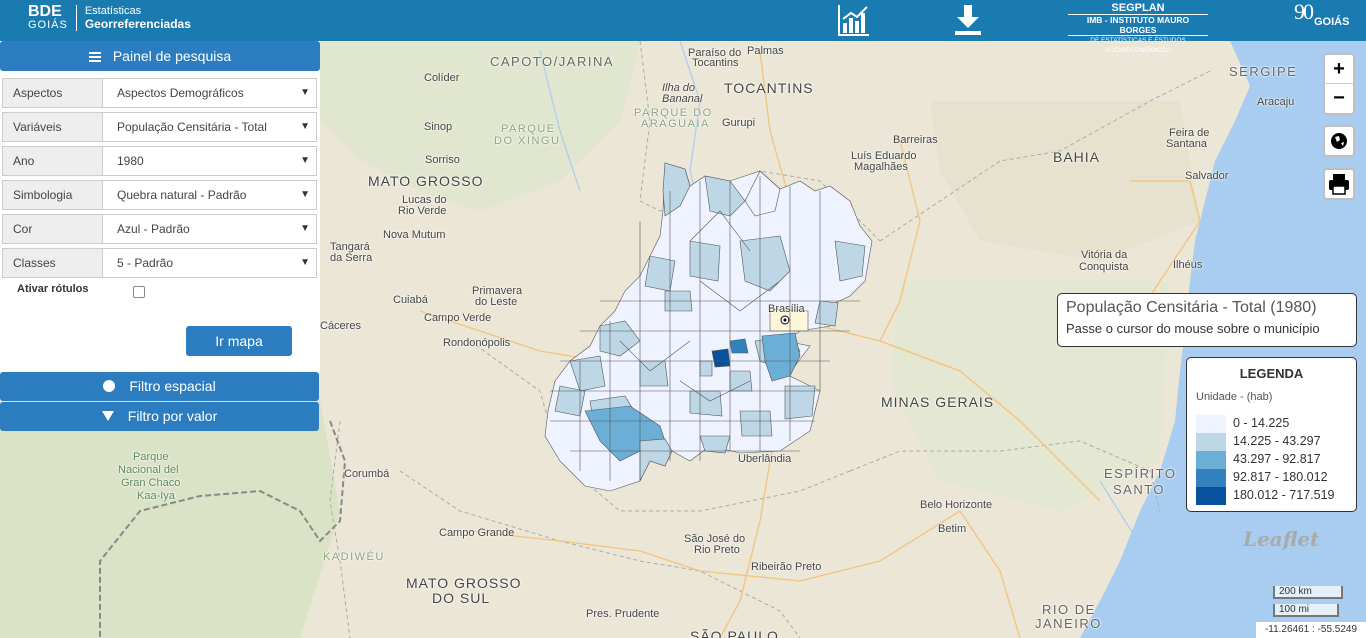 The height and width of the screenshot is (638, 1366). I want to click on ir-mapa-button: Ir mapa, so click(239, 341).